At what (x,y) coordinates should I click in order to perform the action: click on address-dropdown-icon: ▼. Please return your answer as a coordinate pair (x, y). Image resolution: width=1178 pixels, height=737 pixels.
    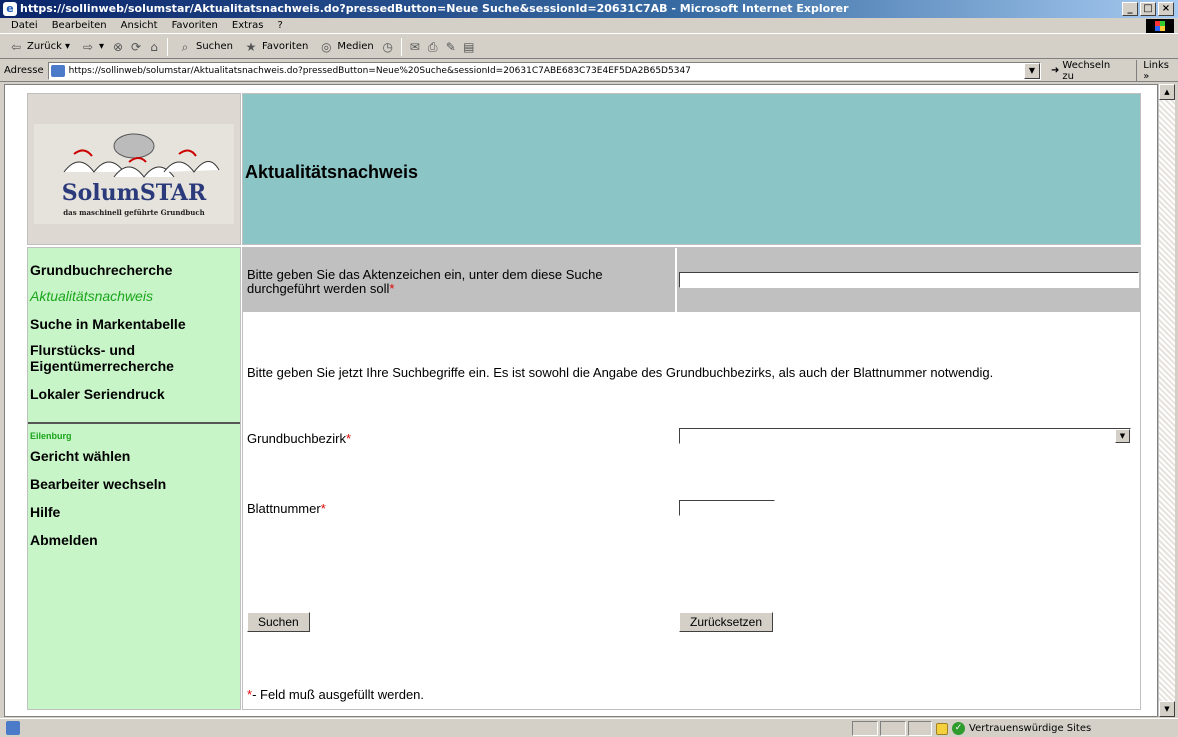
    Looking at the image, I should click on (1032, 70).